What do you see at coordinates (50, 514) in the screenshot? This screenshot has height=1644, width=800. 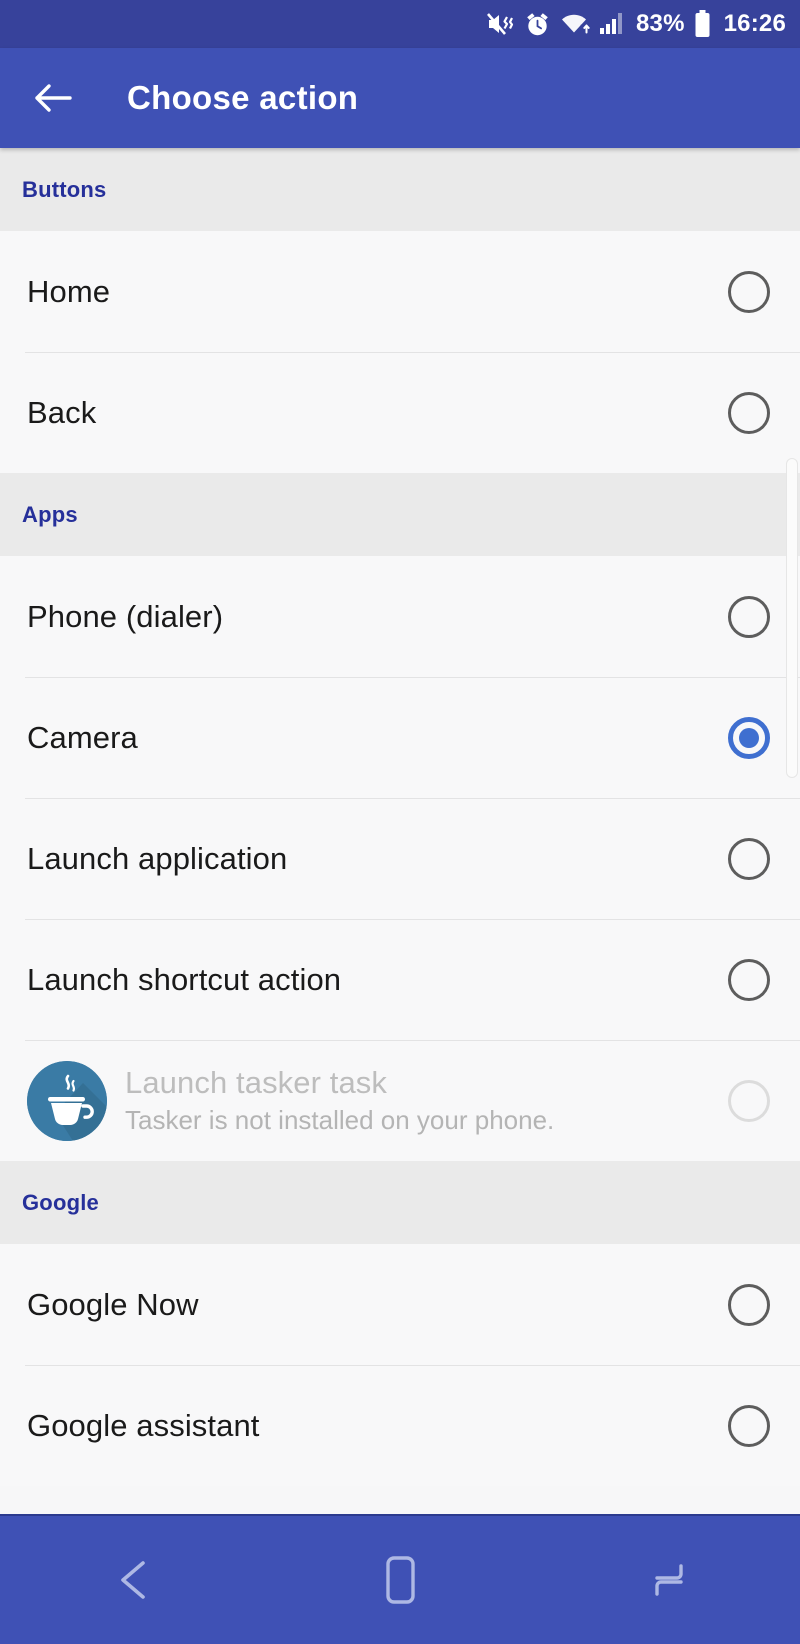 I see `section-title: Apps` at bounding box center [50, 514].